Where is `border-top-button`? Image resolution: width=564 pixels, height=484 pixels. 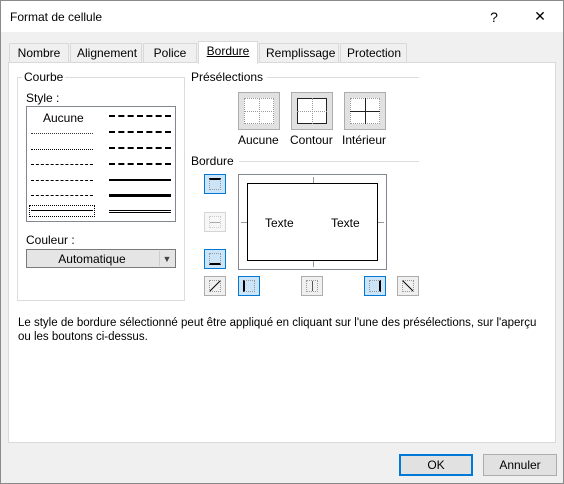
border-top-button is located at coordinates (215, 184).